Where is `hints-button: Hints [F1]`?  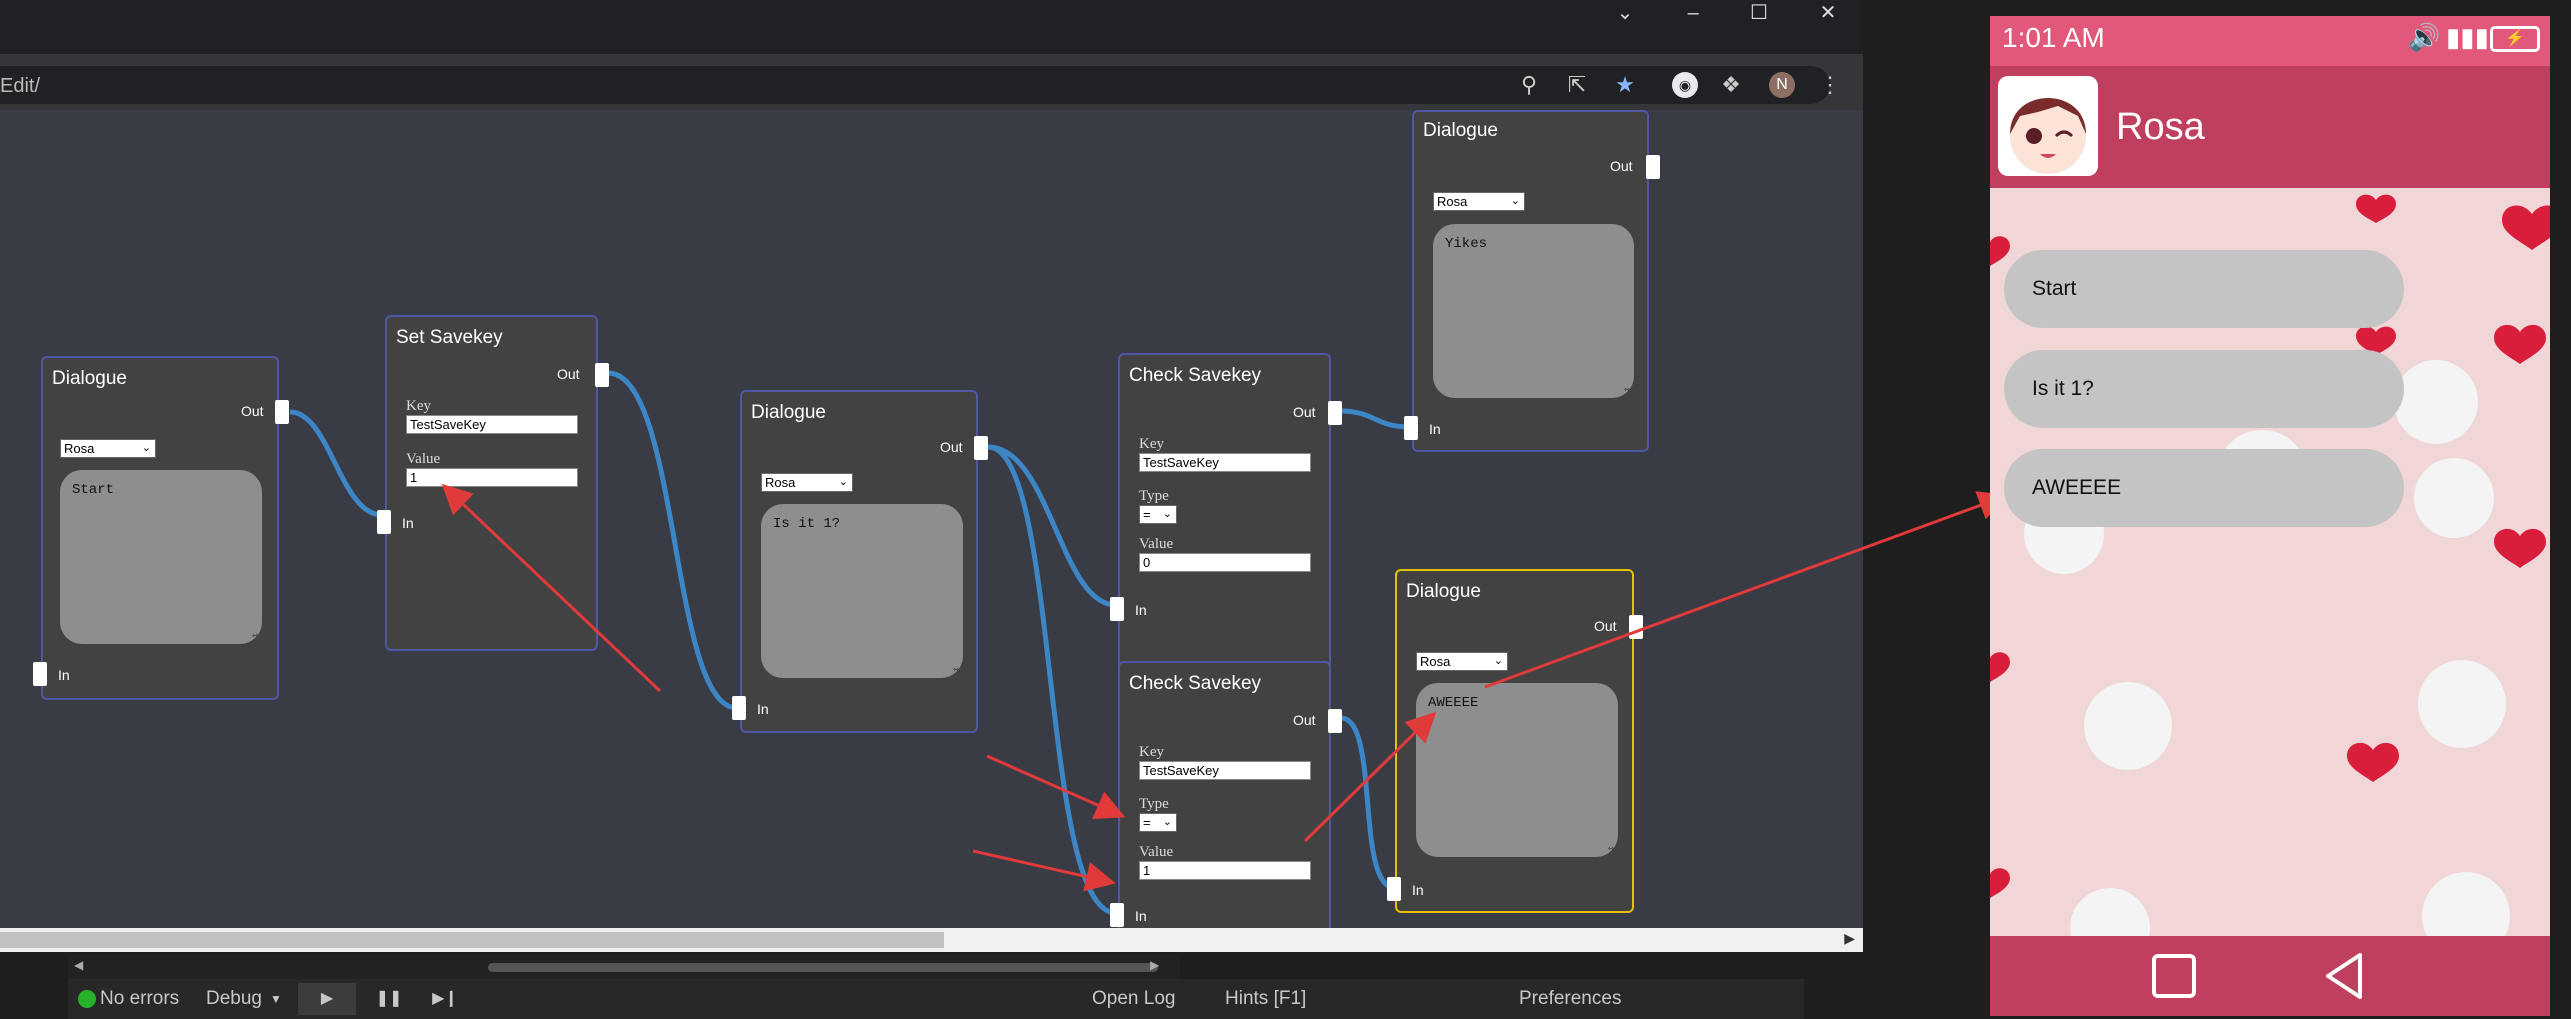
hints-button: Hints [F1] is located at coordinates (1265, 999).